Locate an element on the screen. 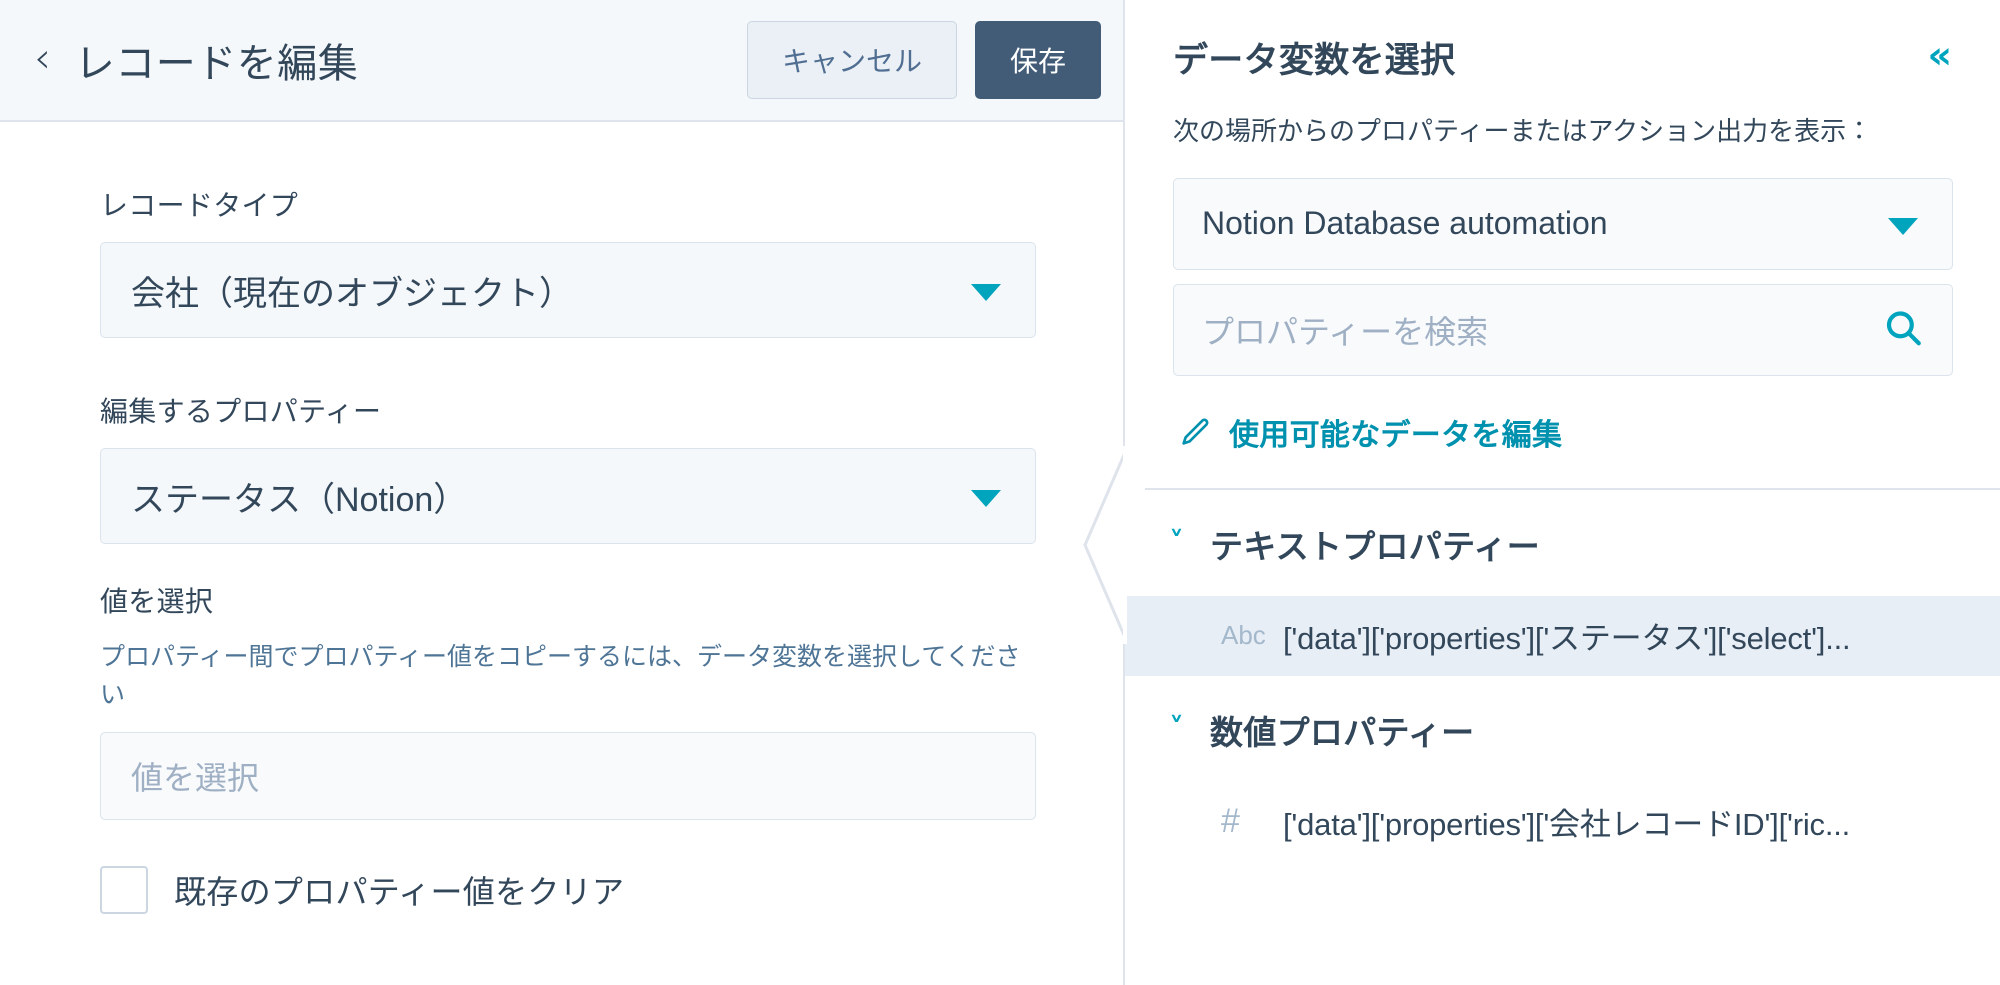 The image size is (2000, 985). clear-property-checkbox-row: 既存のプロパティー値をクリア is located at coordinates (561, 890).